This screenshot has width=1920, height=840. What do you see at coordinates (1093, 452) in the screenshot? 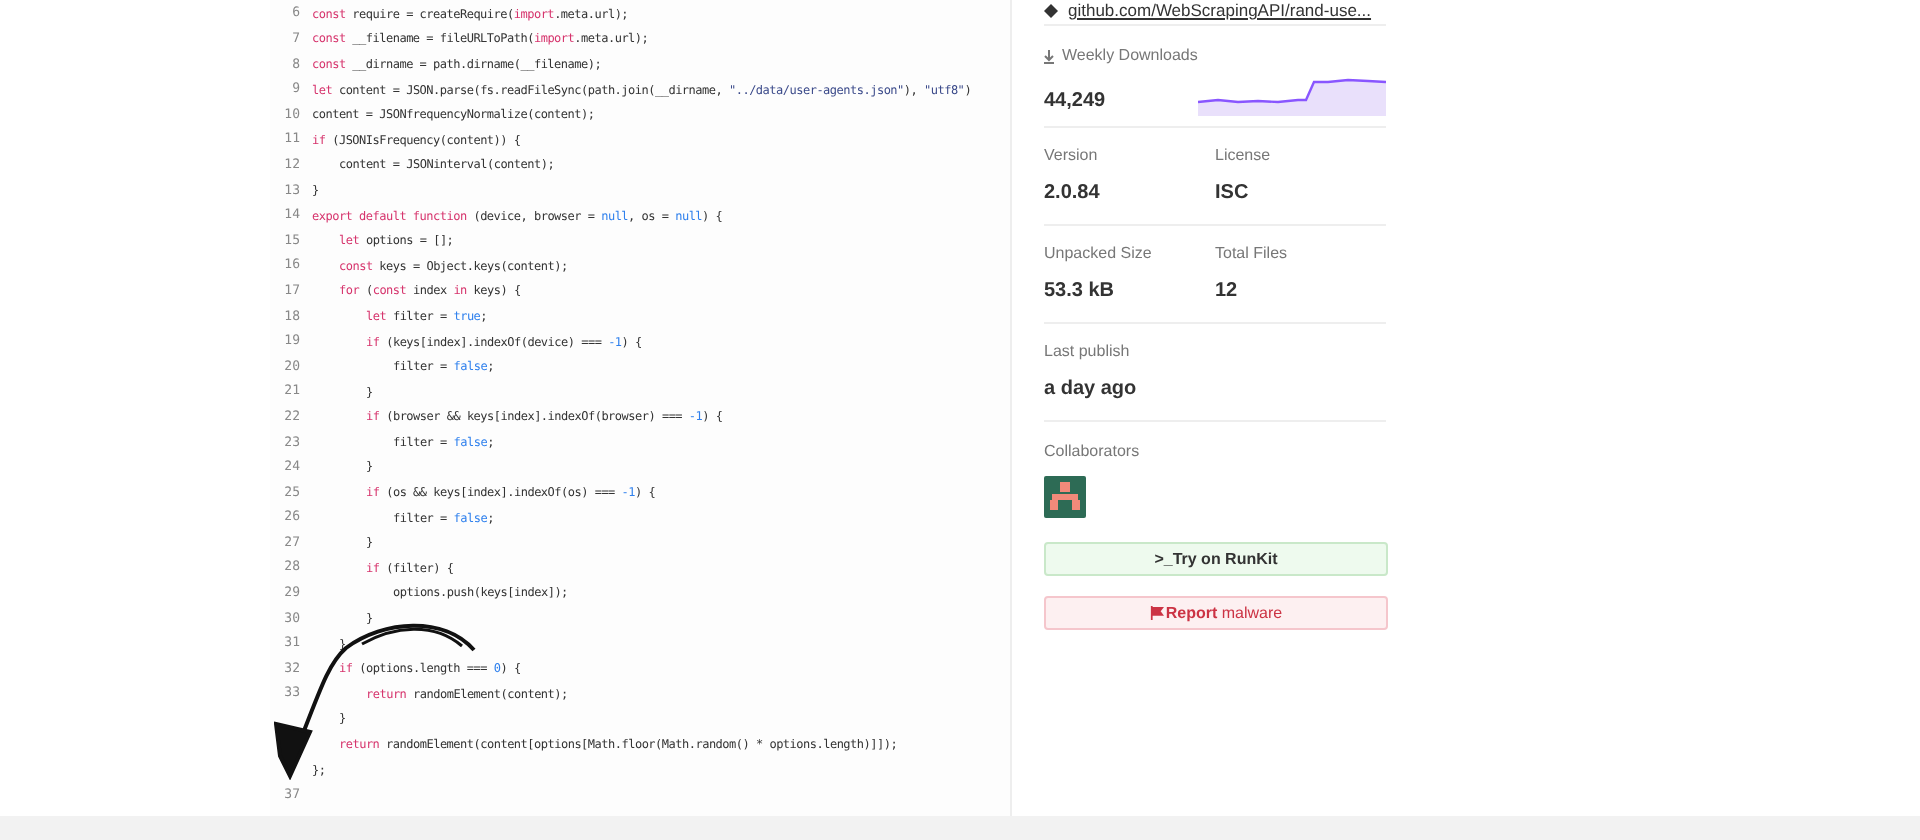
I see `collaborators-label: Collaborators` at bounding box center [1093, 452].